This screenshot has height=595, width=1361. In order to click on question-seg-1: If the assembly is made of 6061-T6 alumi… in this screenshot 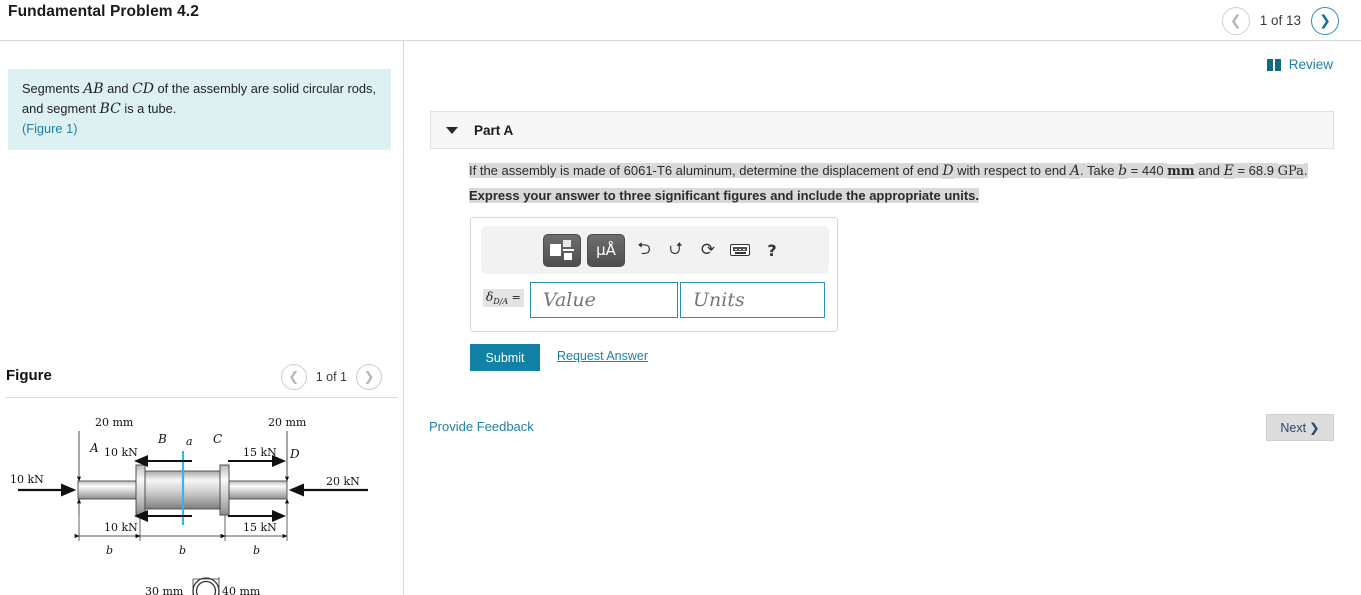, I will do `click(706, 170)`.